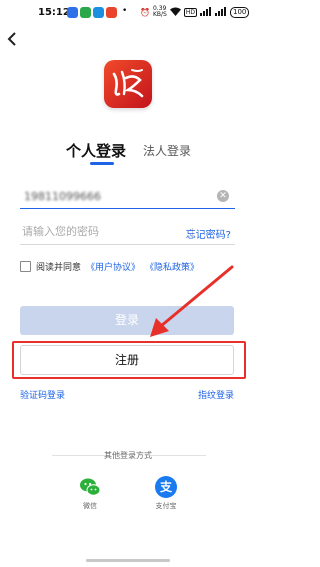 Image resolution: width=320 pixels, height=567 pixels. What do you see at coordinates (25, 266) in the screenshot?
I see `agreement-checkbox` at bounding box center [25, 266].